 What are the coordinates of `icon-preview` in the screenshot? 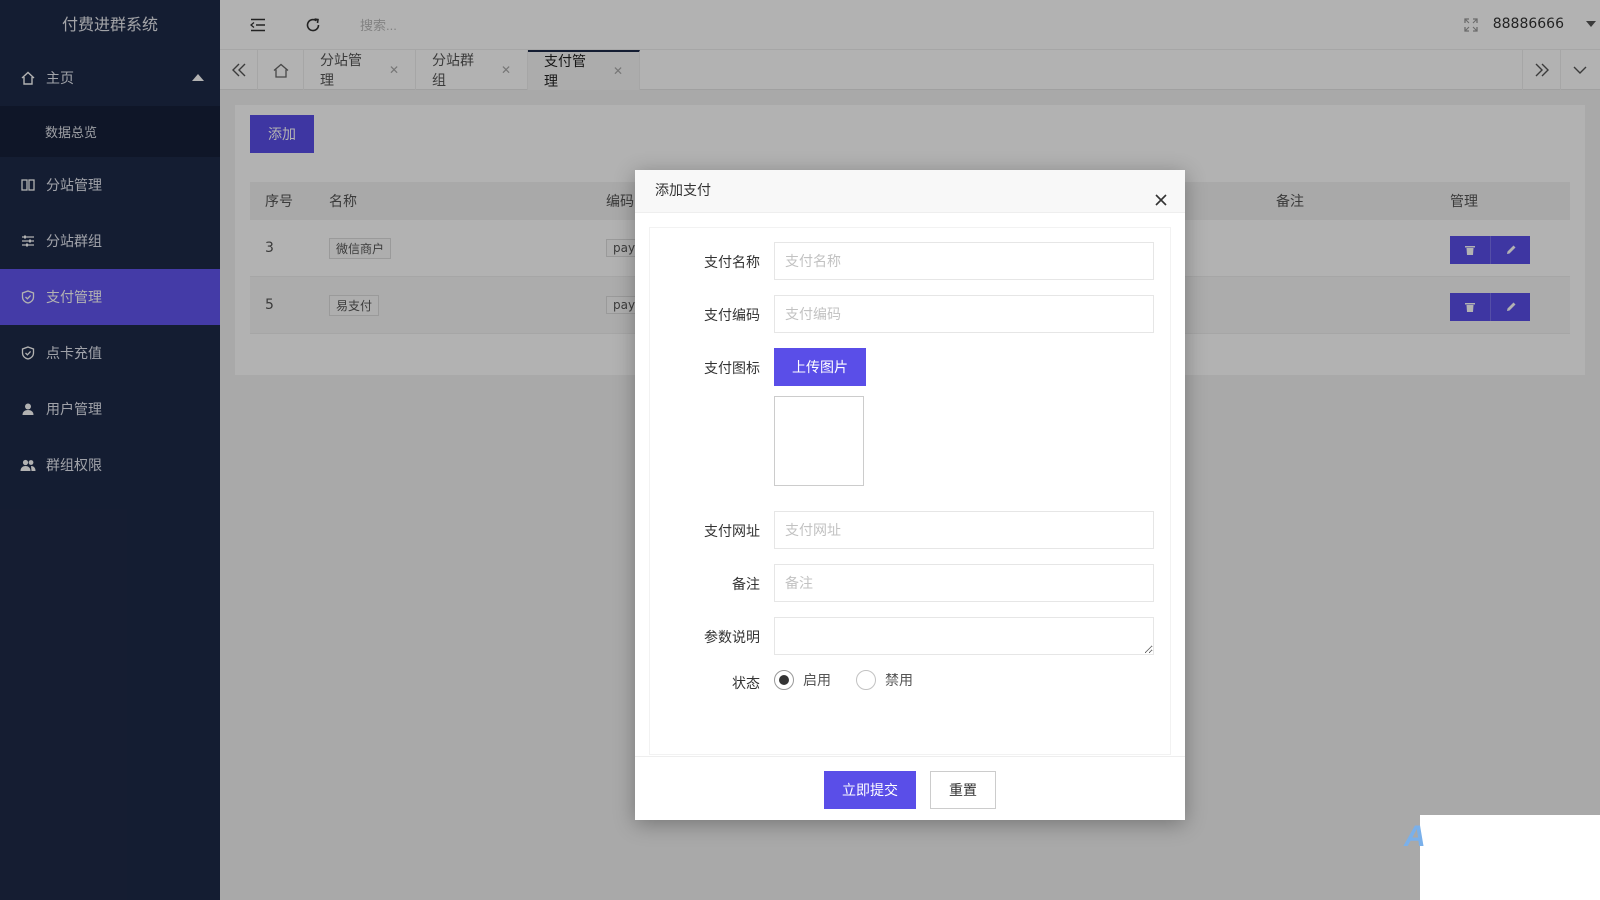 It's located at (819, 441).